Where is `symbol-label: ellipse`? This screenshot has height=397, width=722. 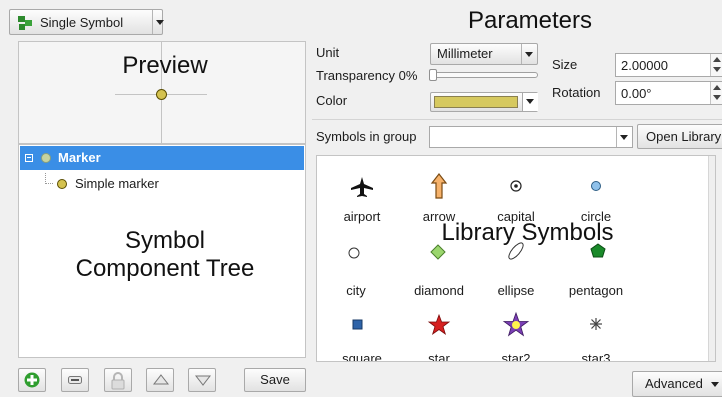
symbol-label: ellipse is located at coordinates (516, 290).